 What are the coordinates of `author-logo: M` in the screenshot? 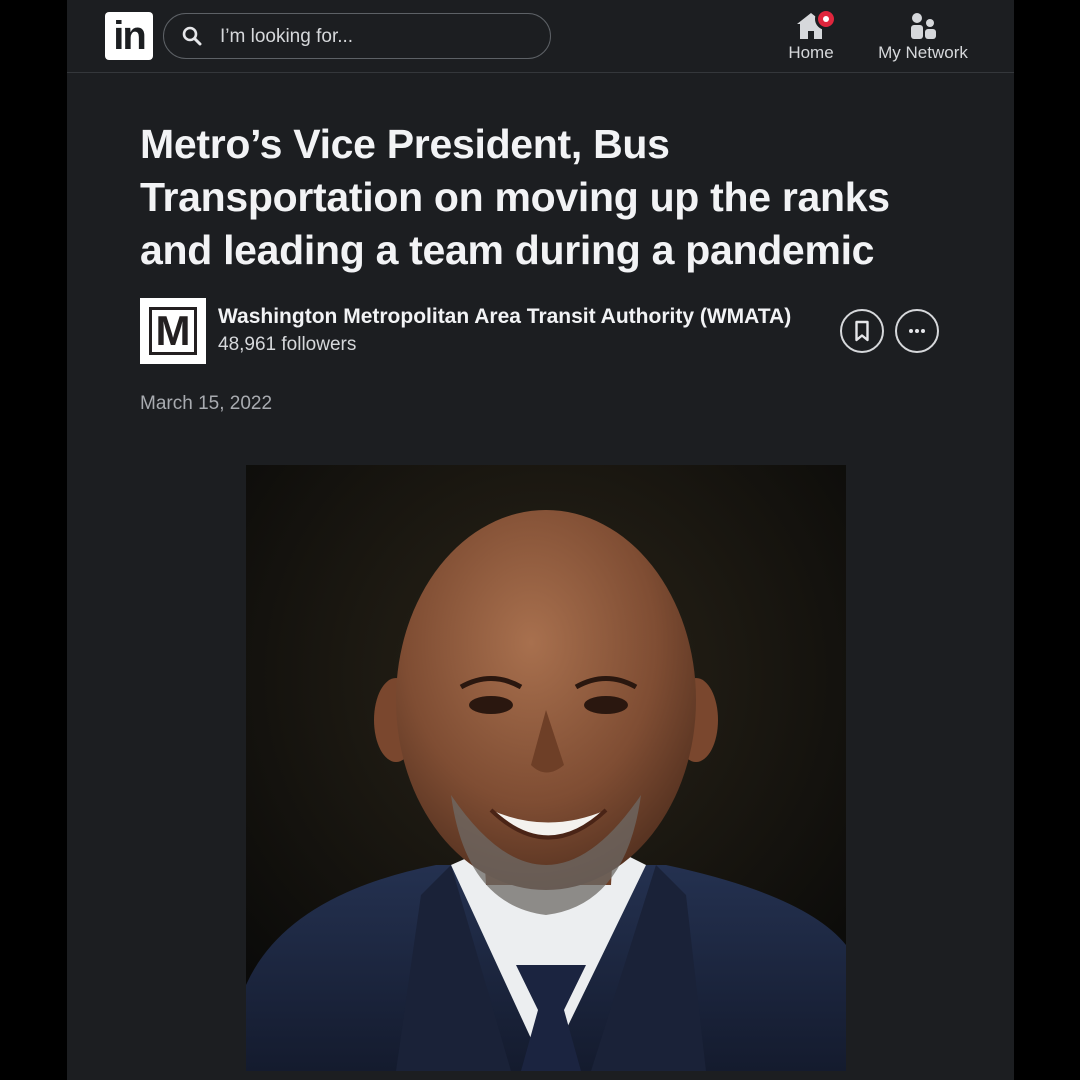 It's located at (173, 331).